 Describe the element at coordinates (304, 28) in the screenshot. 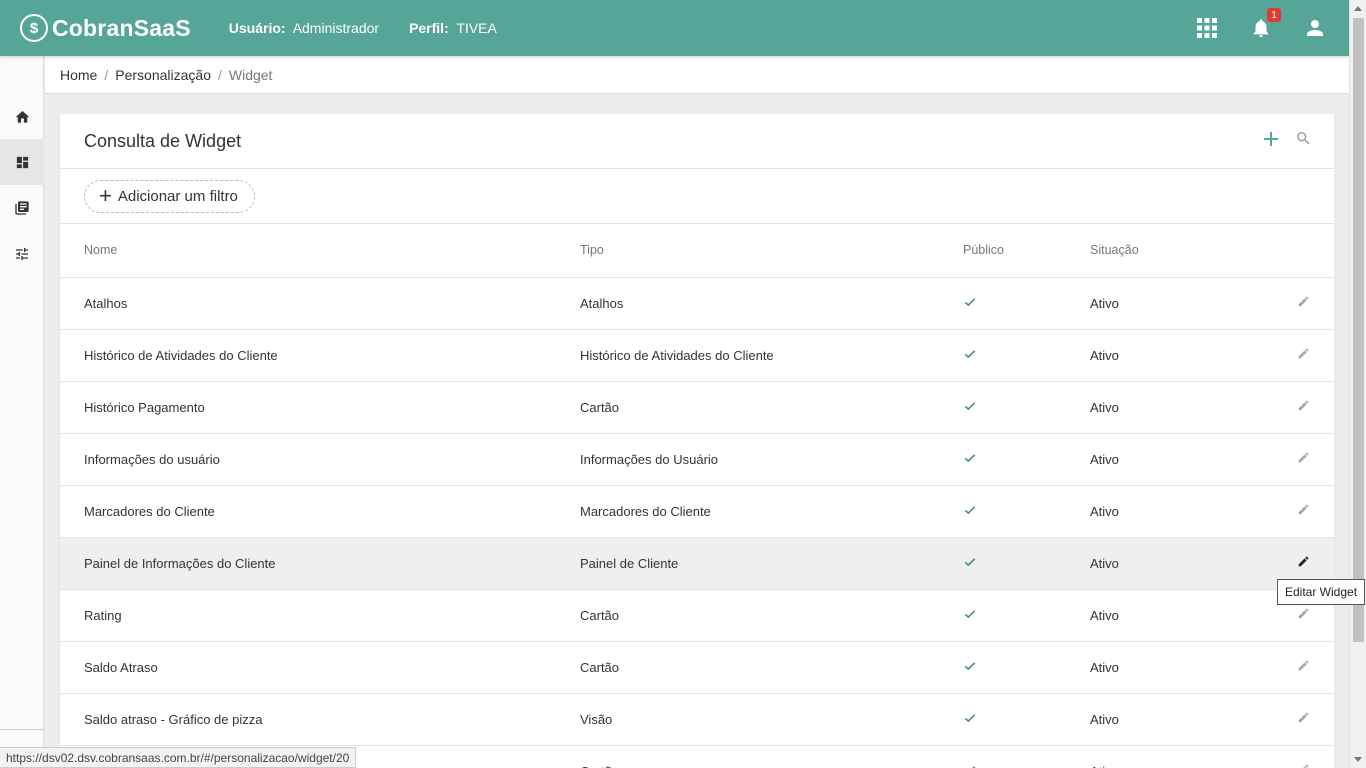

I see `user-field: Usuário: Administrador` at that location.